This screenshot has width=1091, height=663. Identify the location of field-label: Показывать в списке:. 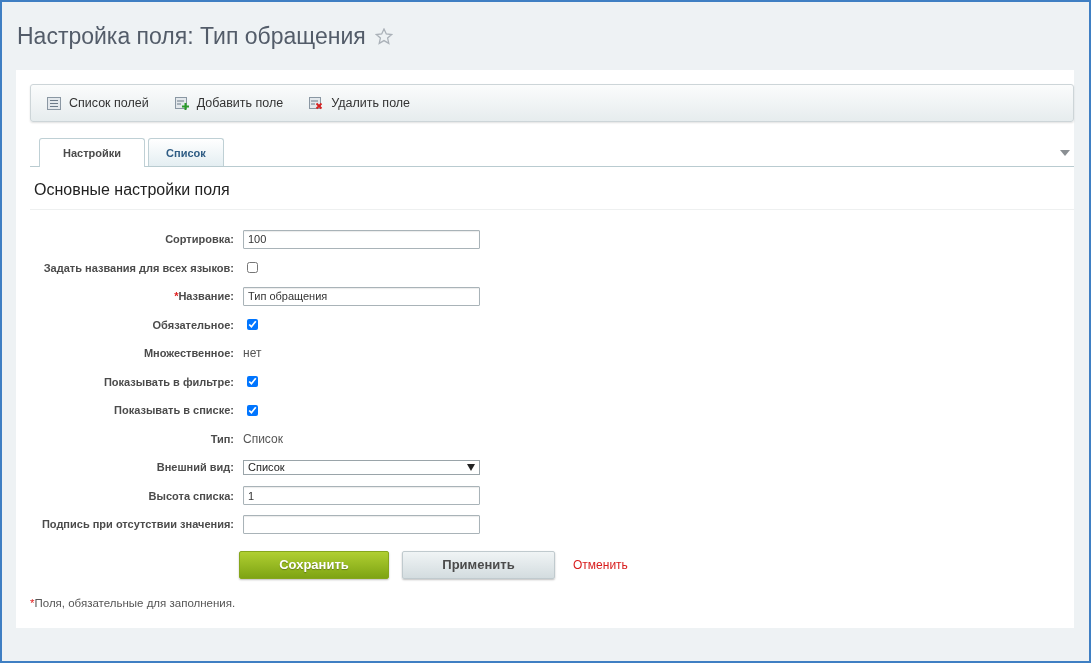
(174, 410).